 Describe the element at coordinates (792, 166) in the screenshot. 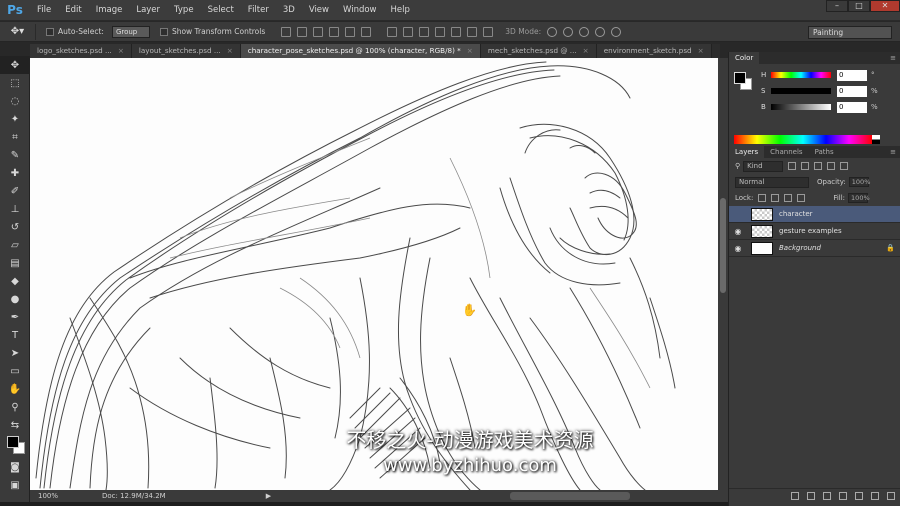

I see `pixel-filter-icon` at that location.